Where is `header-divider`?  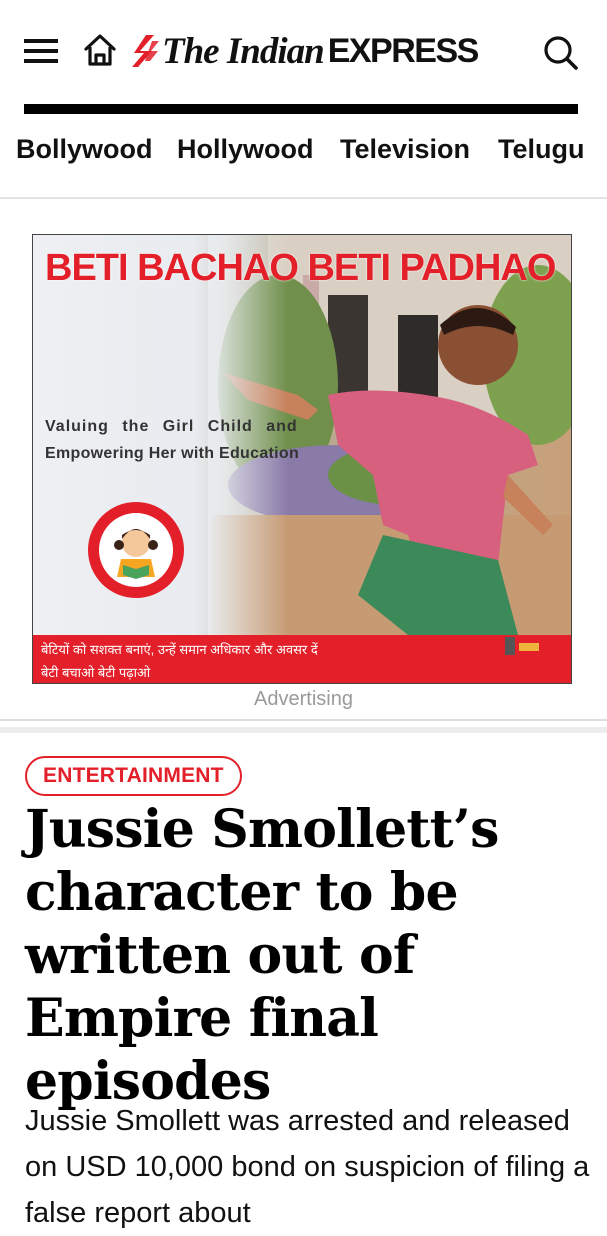
header-divider is located at coordinates (301, 109).